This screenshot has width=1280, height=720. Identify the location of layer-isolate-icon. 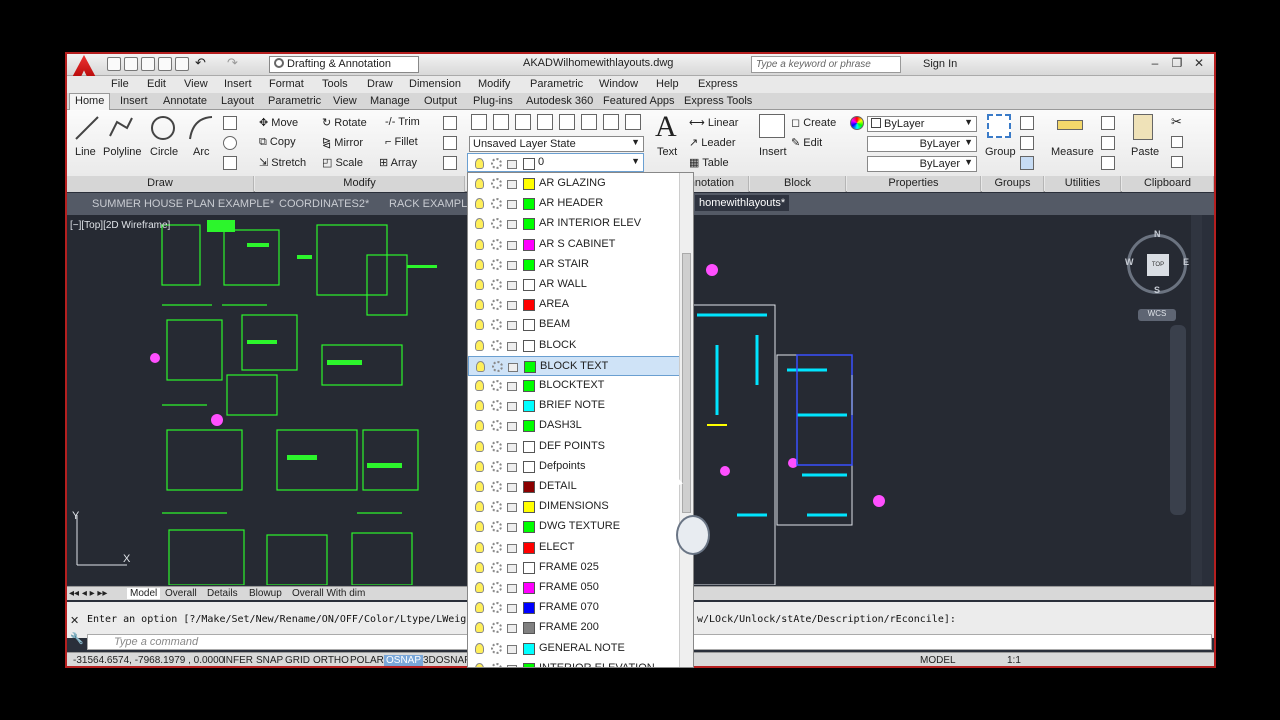
(523, 122).